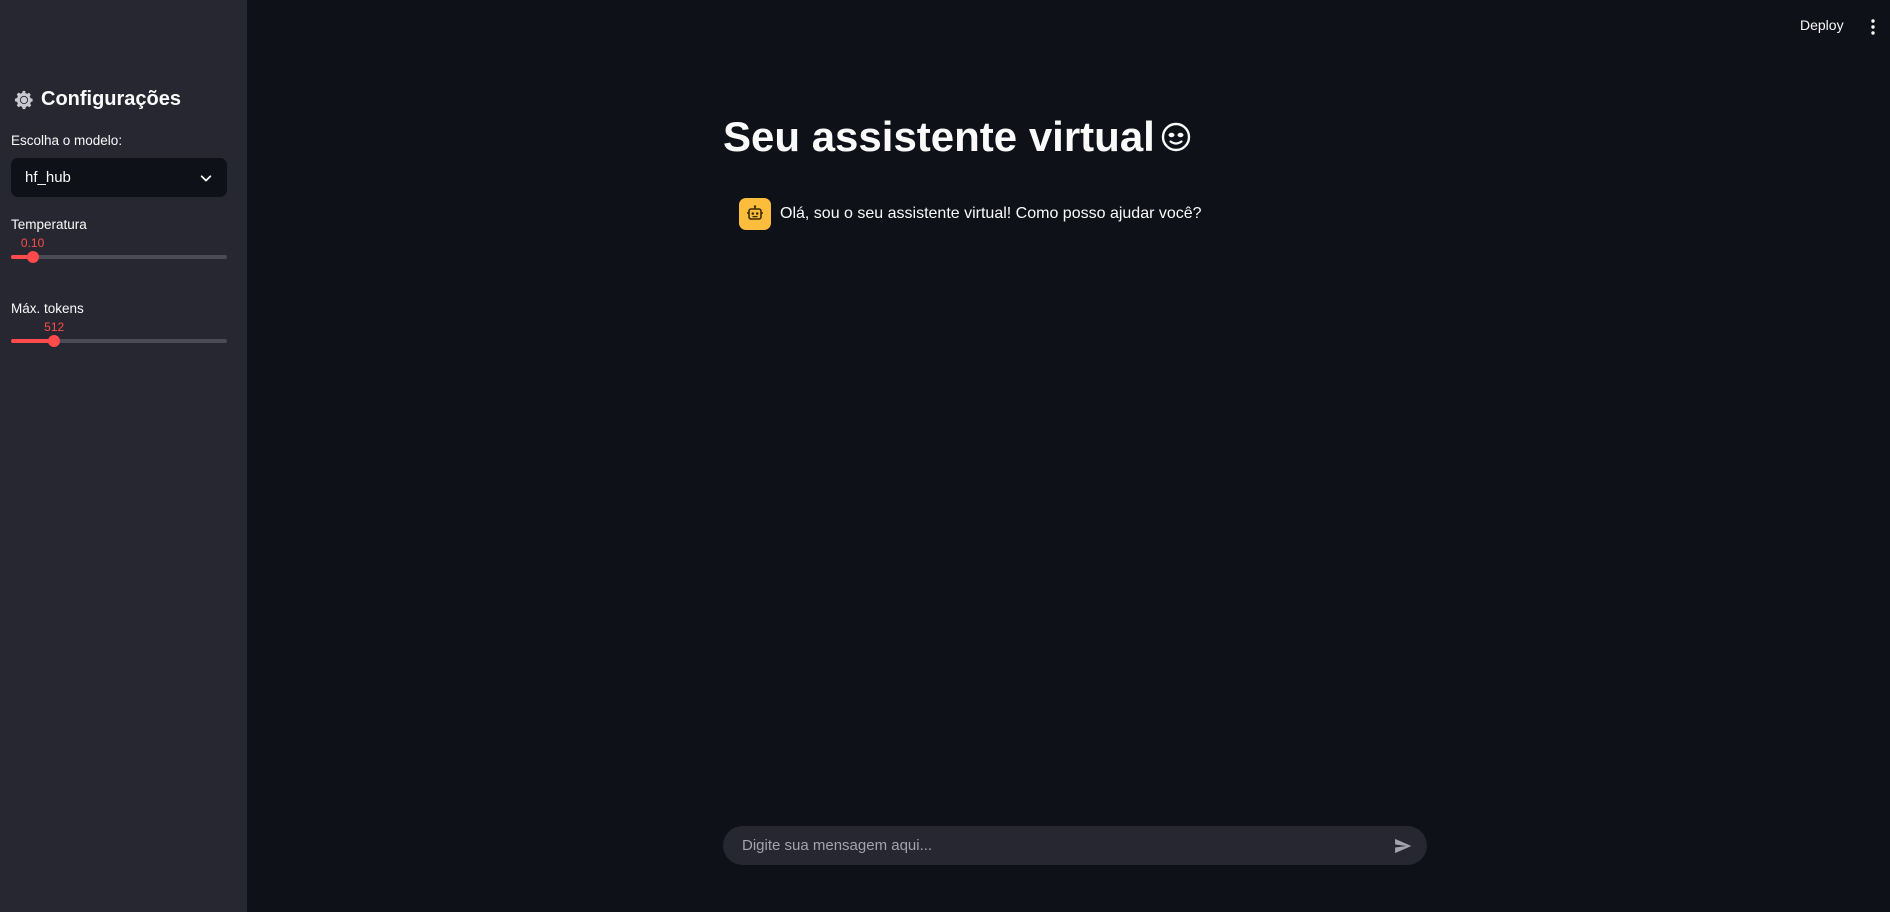 The width and height of the screenshot is (1890, 912). Describe the element at coordinates (119, 257) in the screenshot. I see `temperature-slider-track` at that location.